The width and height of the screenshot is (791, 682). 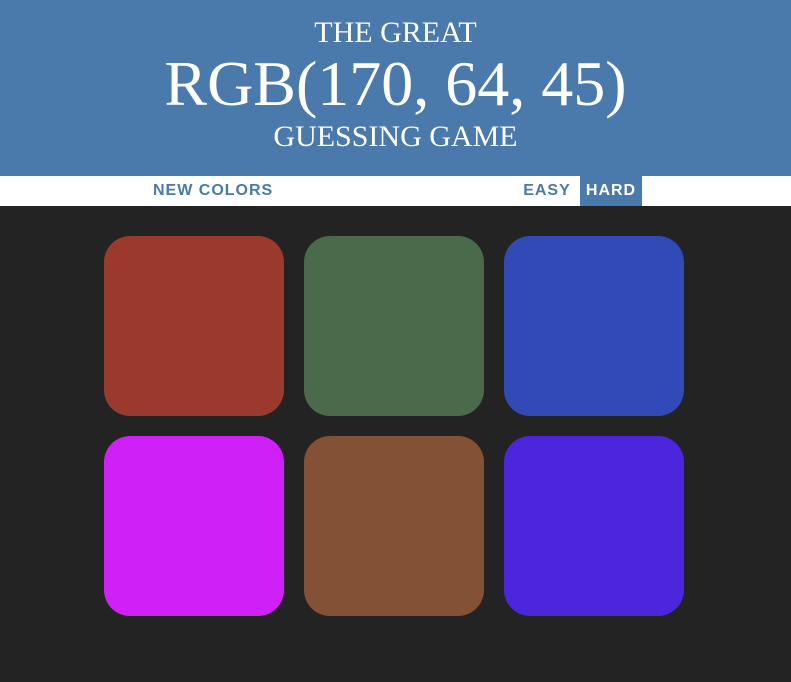 What do you see at coordinates (213, 191) in the screenshot?
I see `new-colors-button: NEW COLORS` at bounding box center [213, 191].